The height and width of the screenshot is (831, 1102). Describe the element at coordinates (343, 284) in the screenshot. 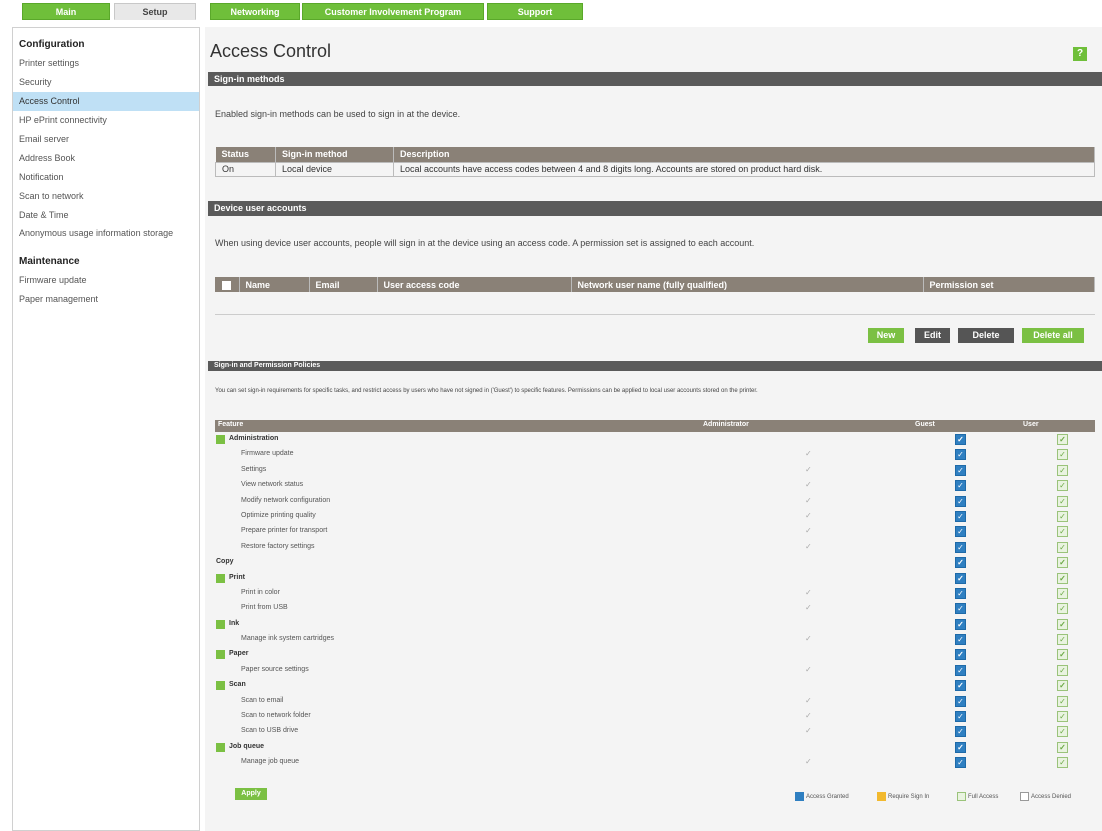

I see `column-header-email: Email` at that location.